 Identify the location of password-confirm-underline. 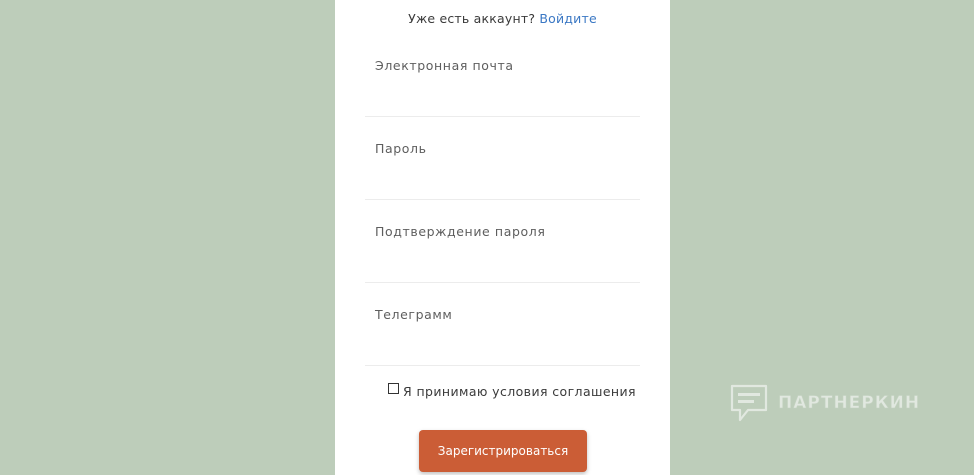
(502, 282).